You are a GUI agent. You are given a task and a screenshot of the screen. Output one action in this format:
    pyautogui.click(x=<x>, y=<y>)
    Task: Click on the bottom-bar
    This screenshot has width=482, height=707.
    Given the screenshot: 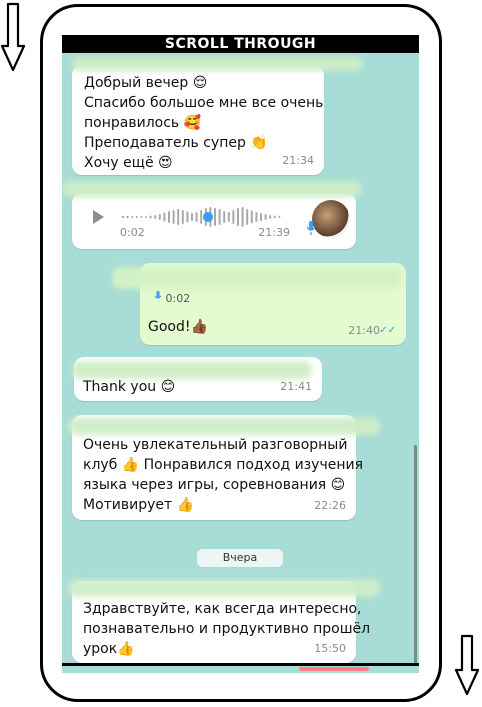 What is the action you would take?
    pyautogui.click(x=240, y=664)
    